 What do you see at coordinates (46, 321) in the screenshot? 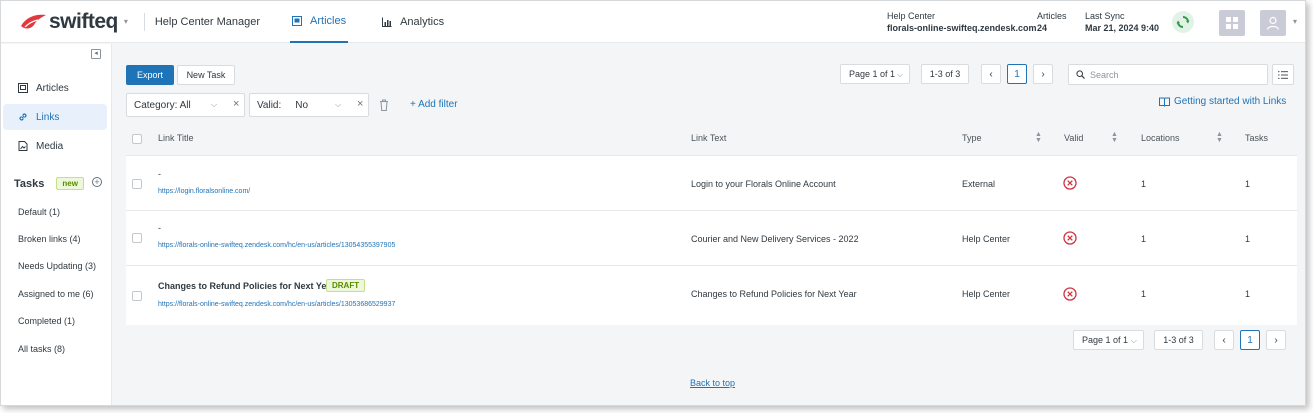
I see `task-item-completed: Completed (1)` at bounding box center [46, 321].